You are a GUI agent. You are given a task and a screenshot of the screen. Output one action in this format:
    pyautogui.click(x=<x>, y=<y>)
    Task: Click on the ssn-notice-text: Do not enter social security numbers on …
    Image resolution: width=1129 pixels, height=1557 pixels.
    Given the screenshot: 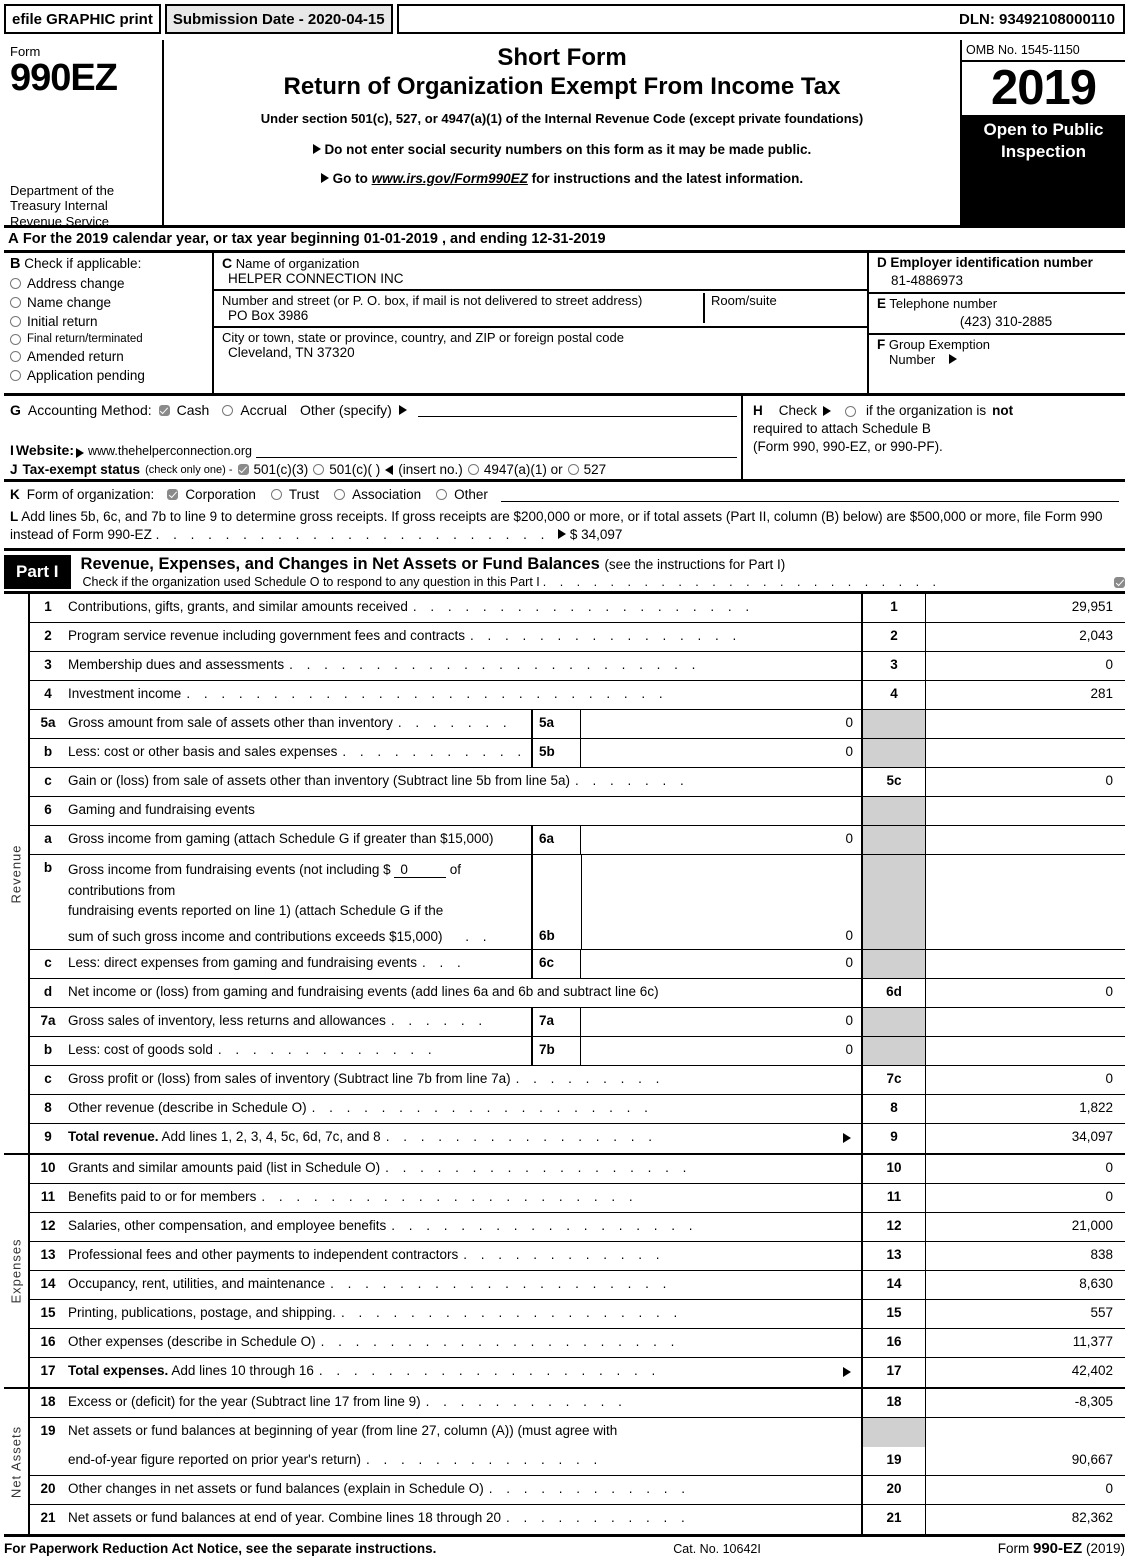 What is the action you would take?
    pyautogui.click(x=568, y=149)
    